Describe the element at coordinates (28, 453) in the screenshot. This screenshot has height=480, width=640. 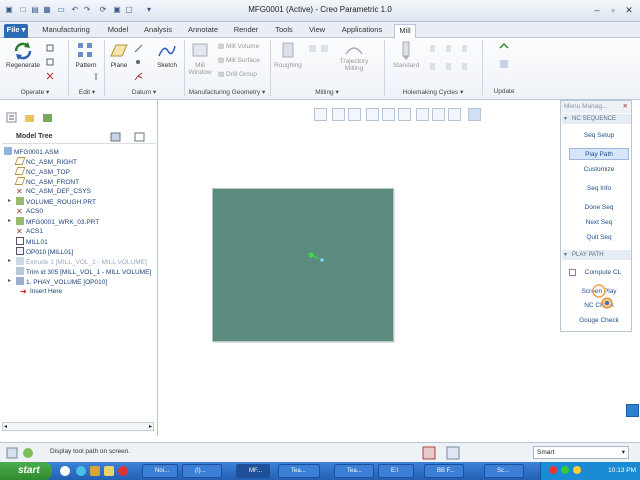
I see `browser-toggle-icon` at that location.